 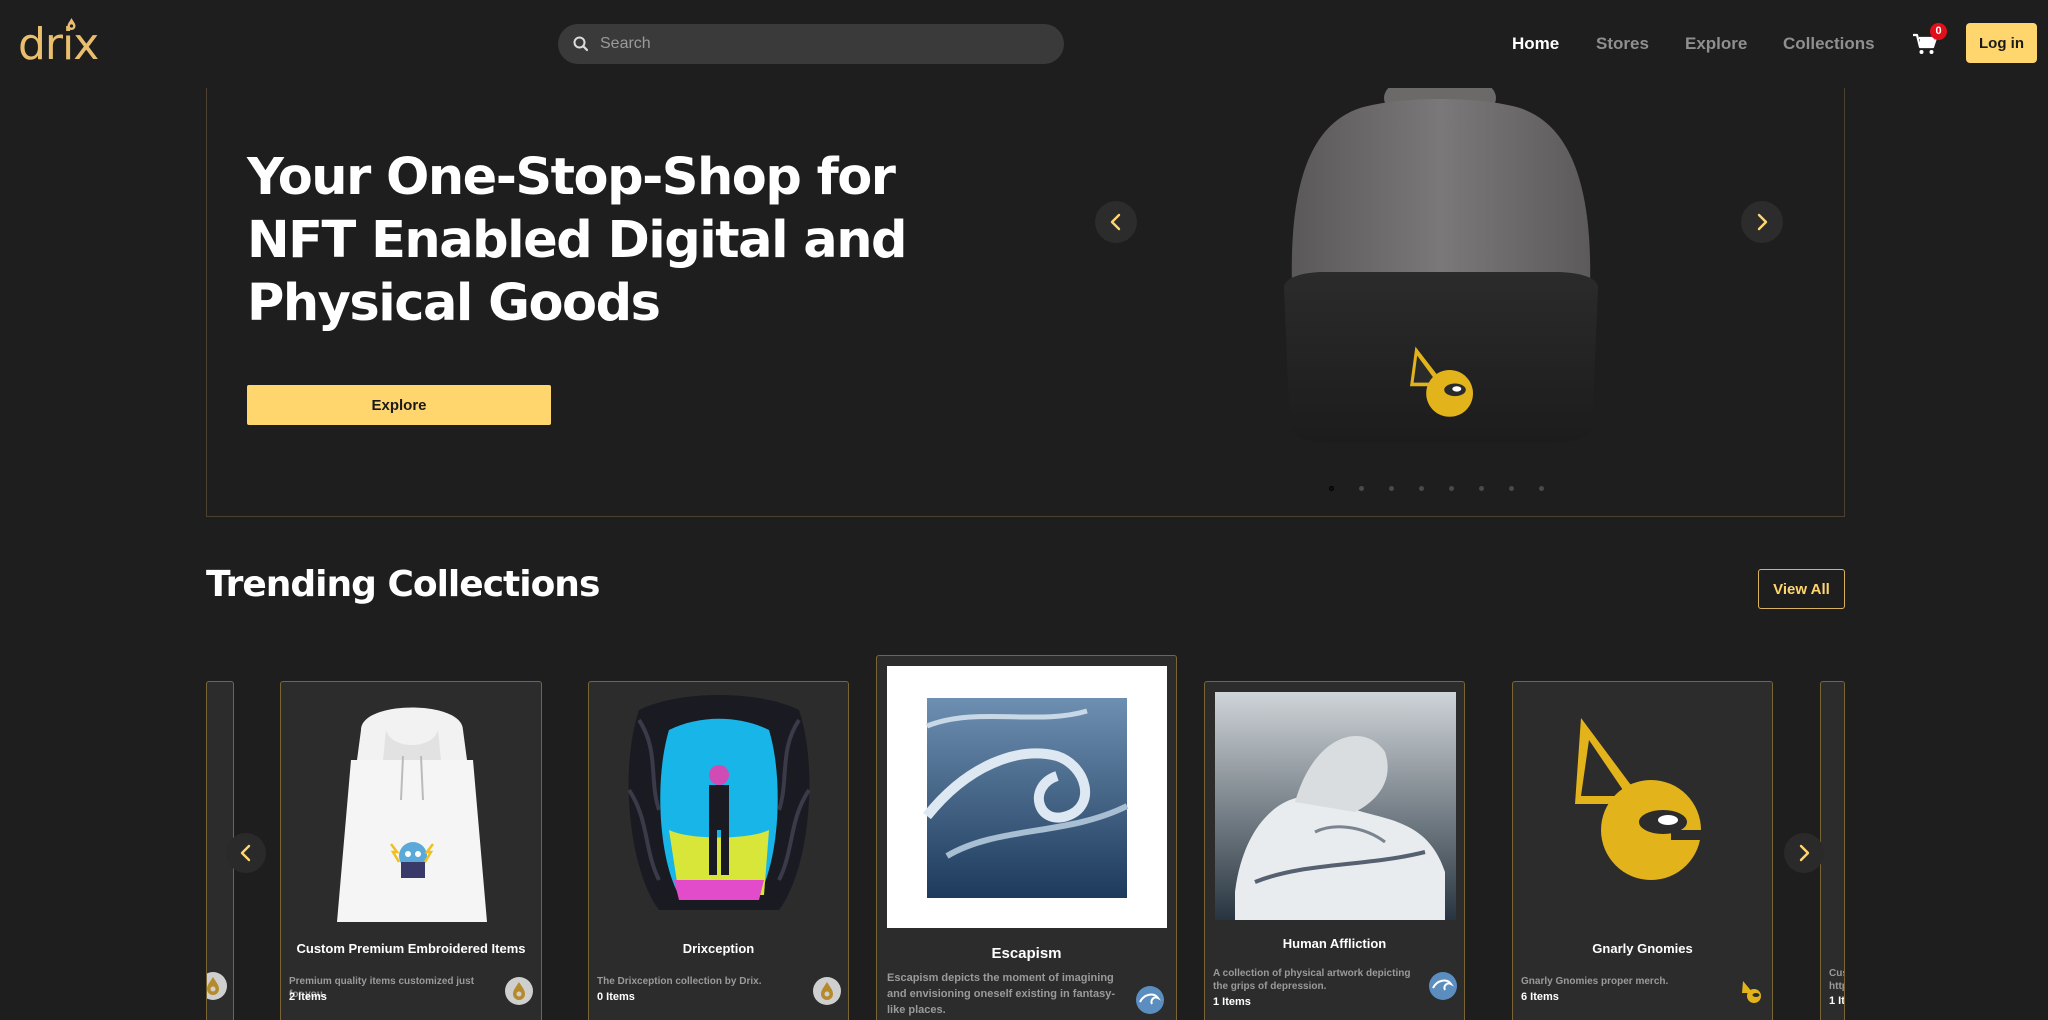 What do you see at coordinates (399, 405) in the screenshot?
I see `explore-button: Explore` at bounding box center [399, 405].